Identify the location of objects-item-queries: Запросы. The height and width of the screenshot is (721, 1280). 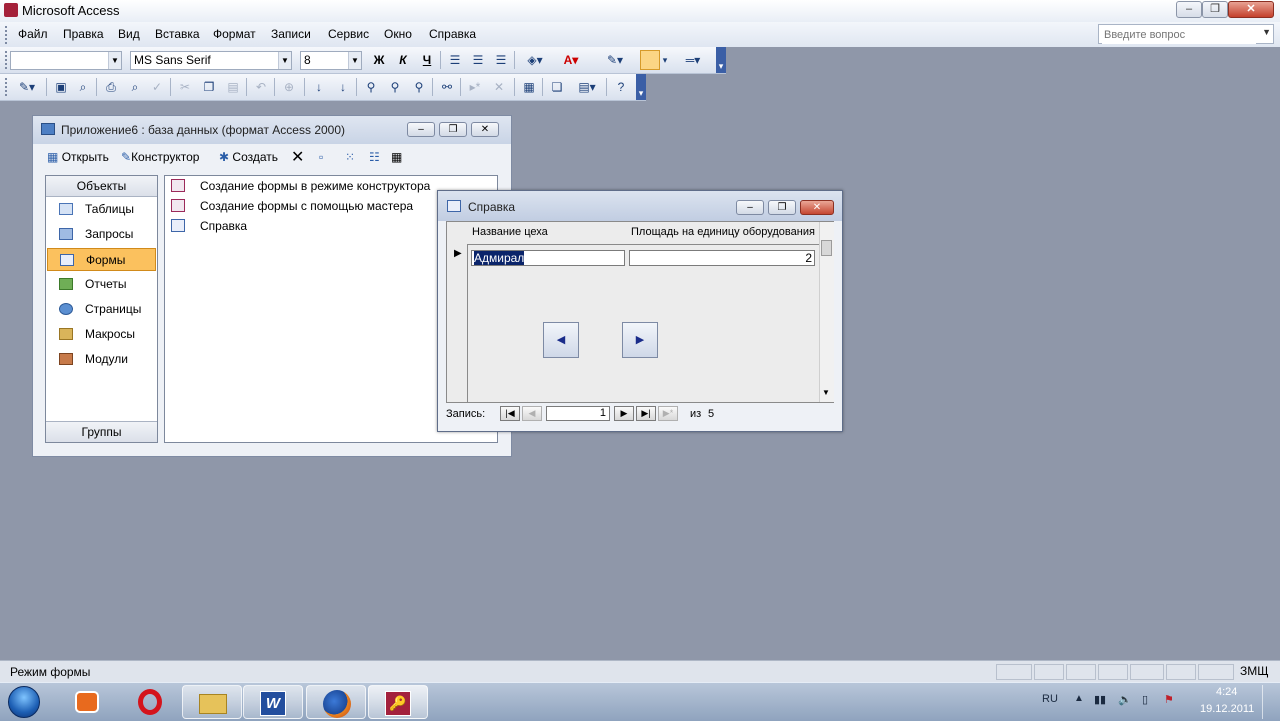
(101, 234).